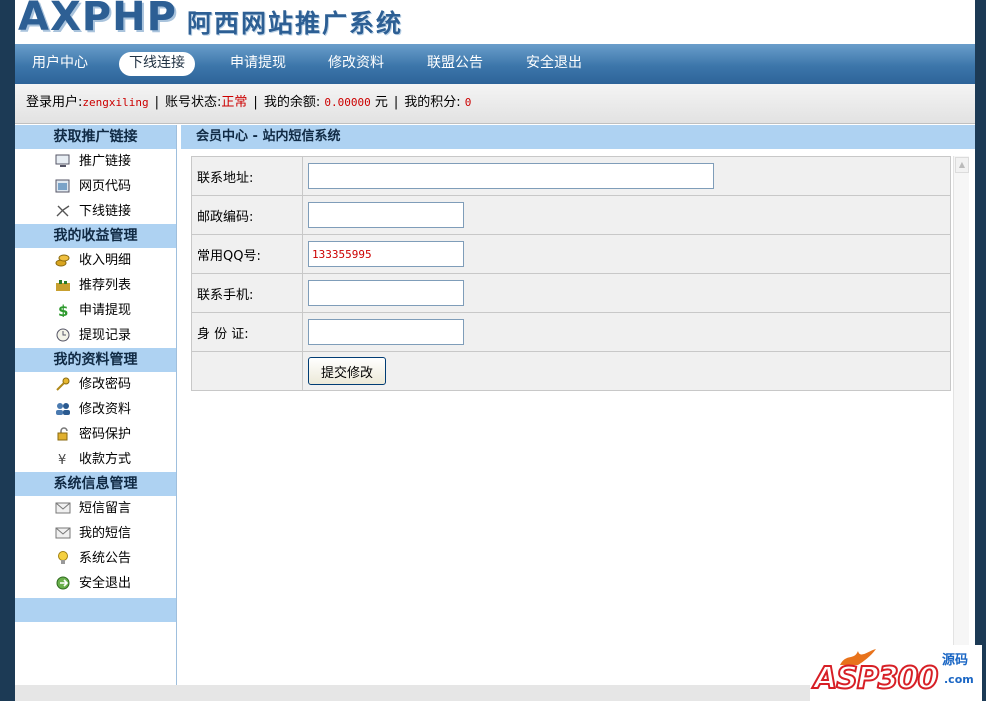  What do you see at coordinates (95, 137) in the screenshot?
I see `sidebar-section-promo-links: 获取推广链接` at bounding box center [95, 137].